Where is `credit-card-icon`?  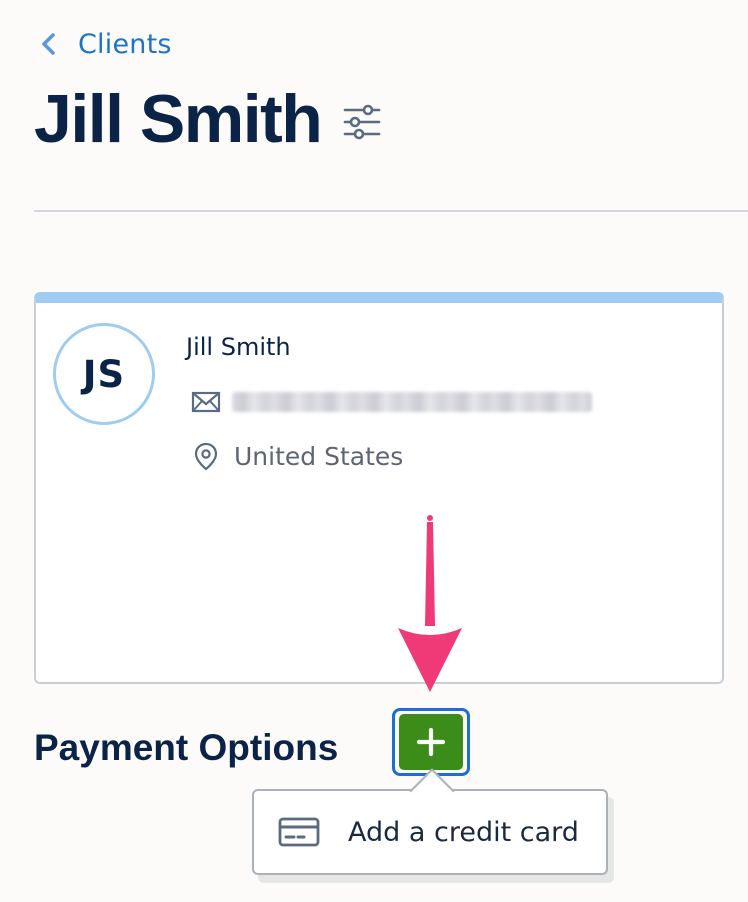 credit-card-icon is located at coordinates (299, 832).